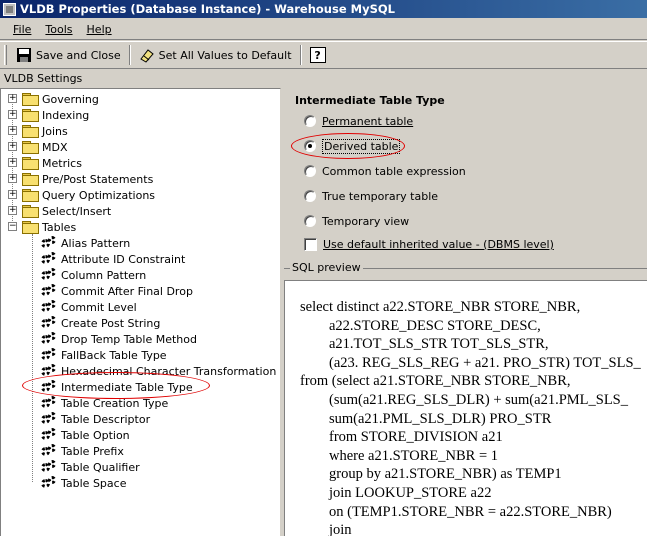  I want to click on tree-item-drop-temp-table-method: Drop Temp Table Method, so click(119, 339).